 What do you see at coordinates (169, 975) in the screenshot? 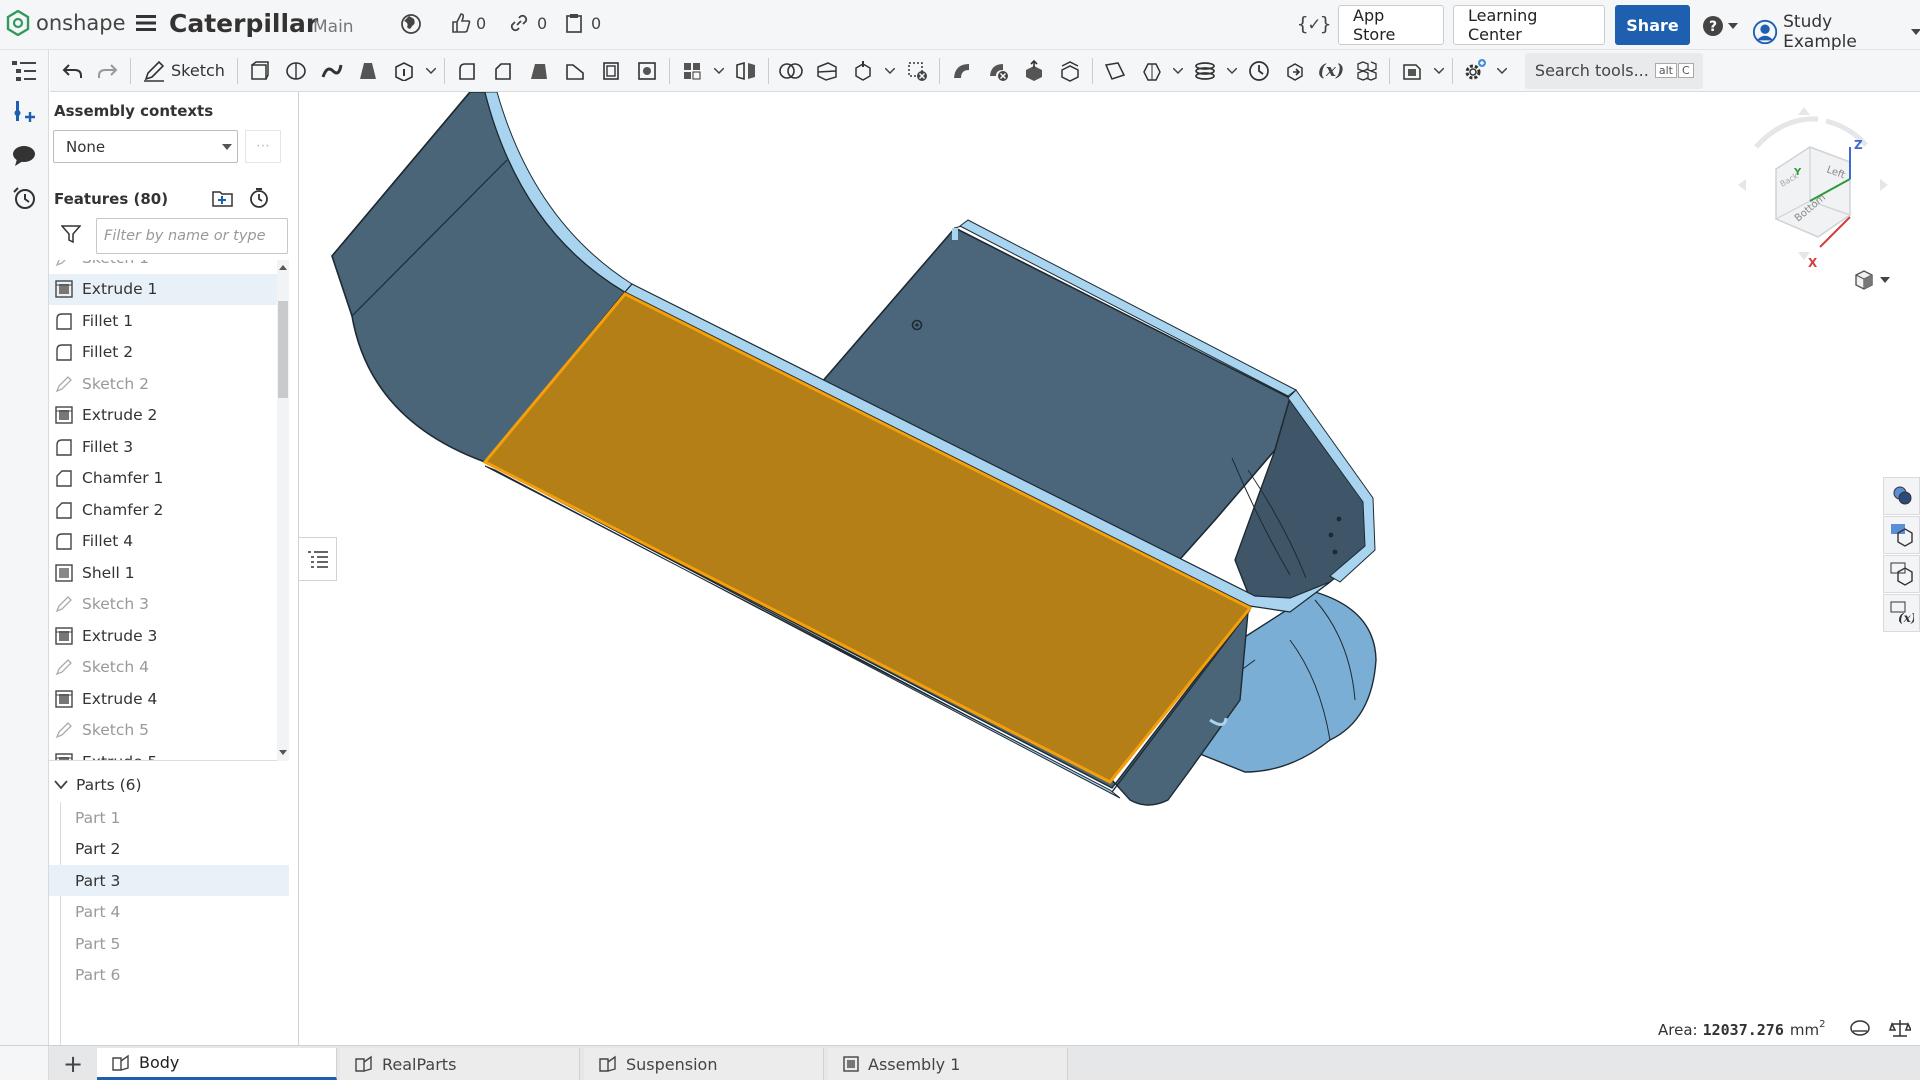
I see `part-item: Part 6` at bounding box center [169, 975].